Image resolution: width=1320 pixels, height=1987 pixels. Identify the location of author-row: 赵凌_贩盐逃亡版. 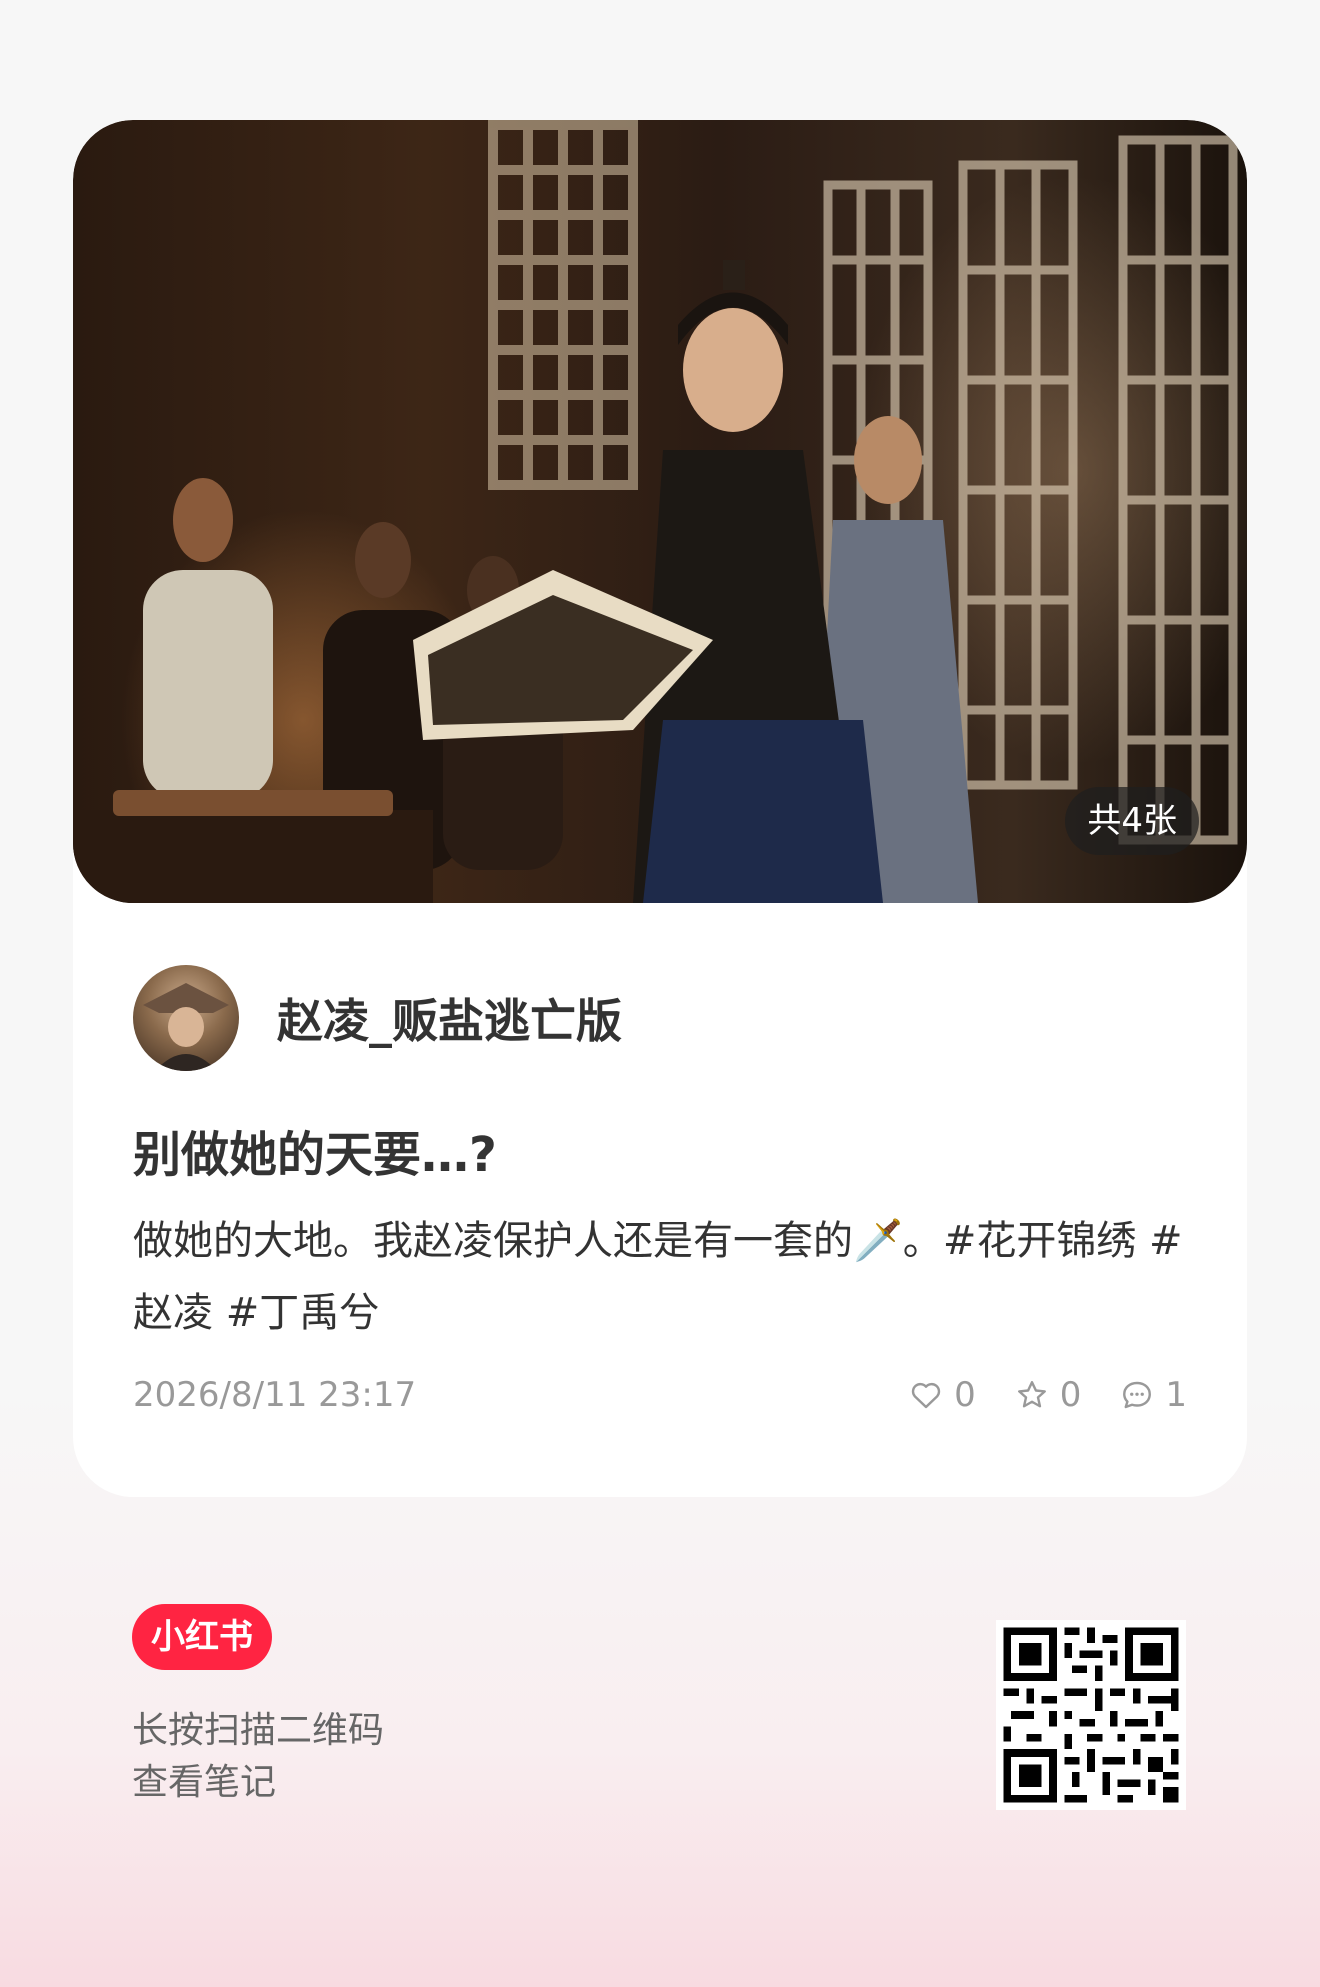
(377, 1018).